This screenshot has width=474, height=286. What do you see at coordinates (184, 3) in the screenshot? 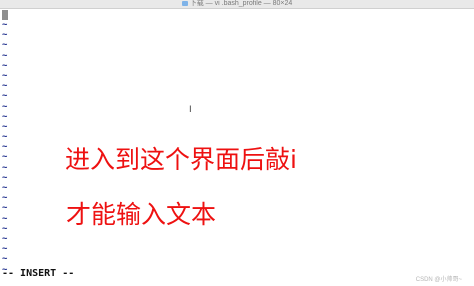
I see `folder-icon` at bounding box center [184, 3].